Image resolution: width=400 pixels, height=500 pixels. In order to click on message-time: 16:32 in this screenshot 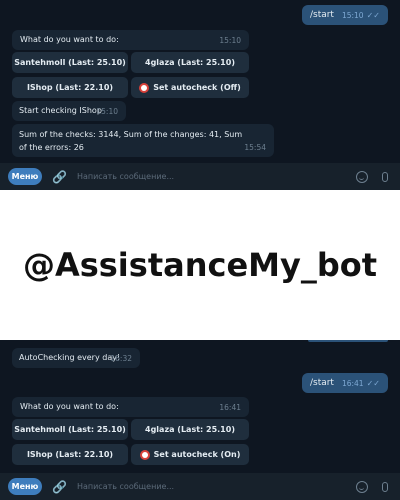, I will do `click(121, 358)`.